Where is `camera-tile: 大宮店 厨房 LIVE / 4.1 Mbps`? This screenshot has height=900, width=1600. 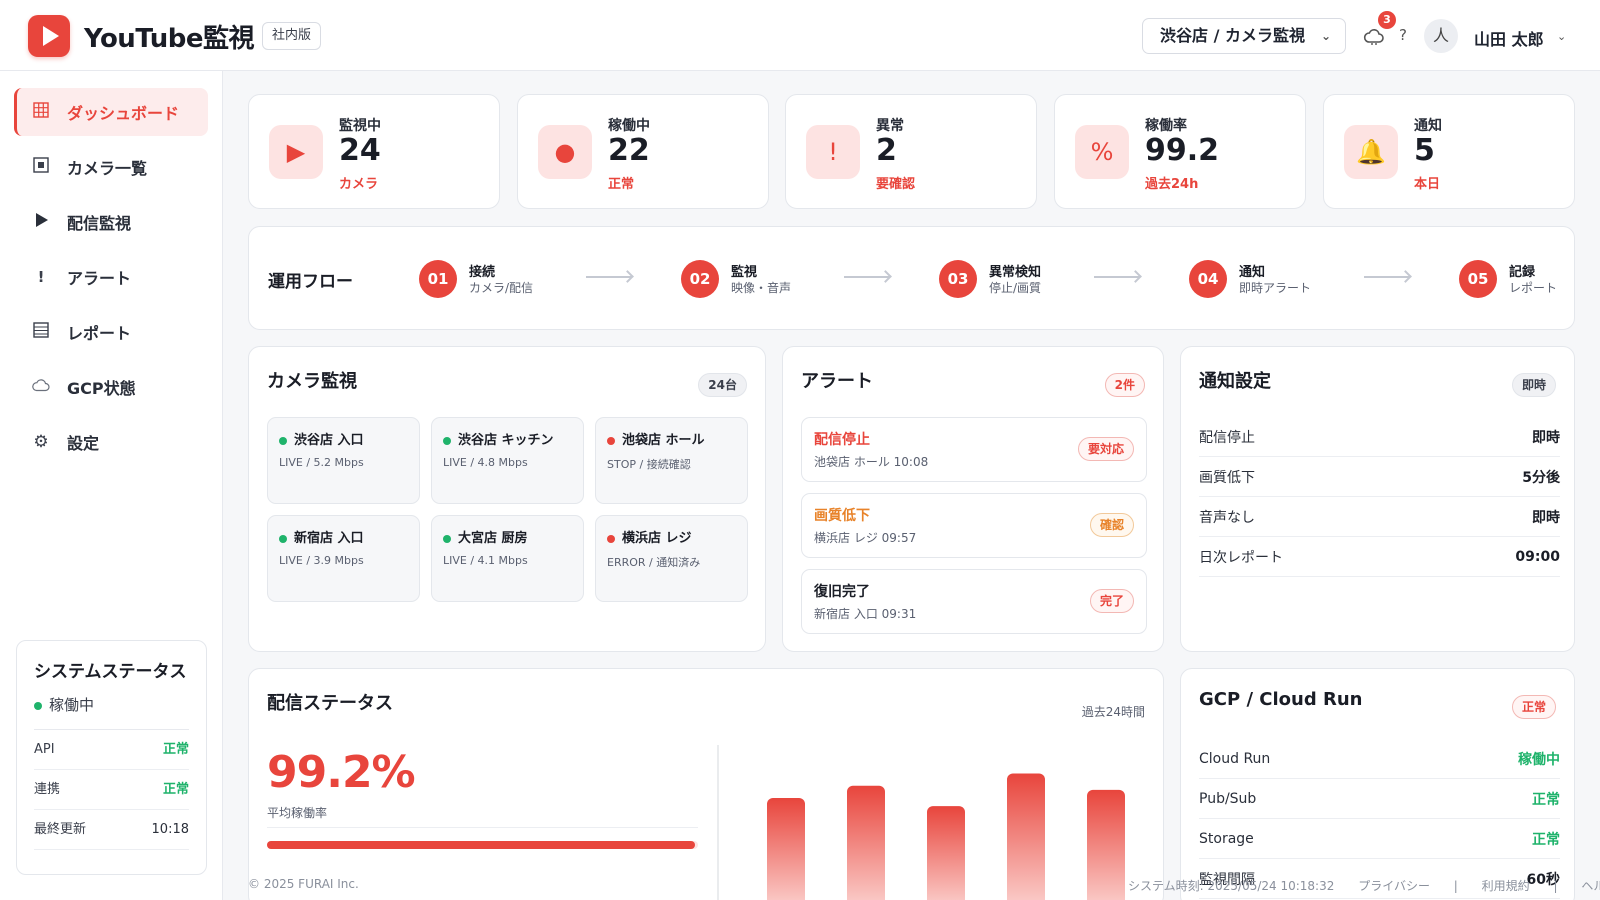 camera-tile: 大宮店 厨房 LIVE / 4.1 Mbps is located at coordinates (507, 558).